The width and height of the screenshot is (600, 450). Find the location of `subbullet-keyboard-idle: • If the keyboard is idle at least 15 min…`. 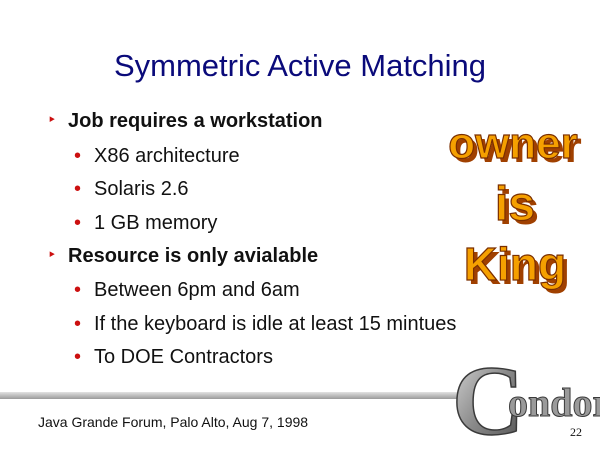

subbullet-keyboard-idle: • If the keyboard is idle at least 15 min… is located at coordinates (265, 324).